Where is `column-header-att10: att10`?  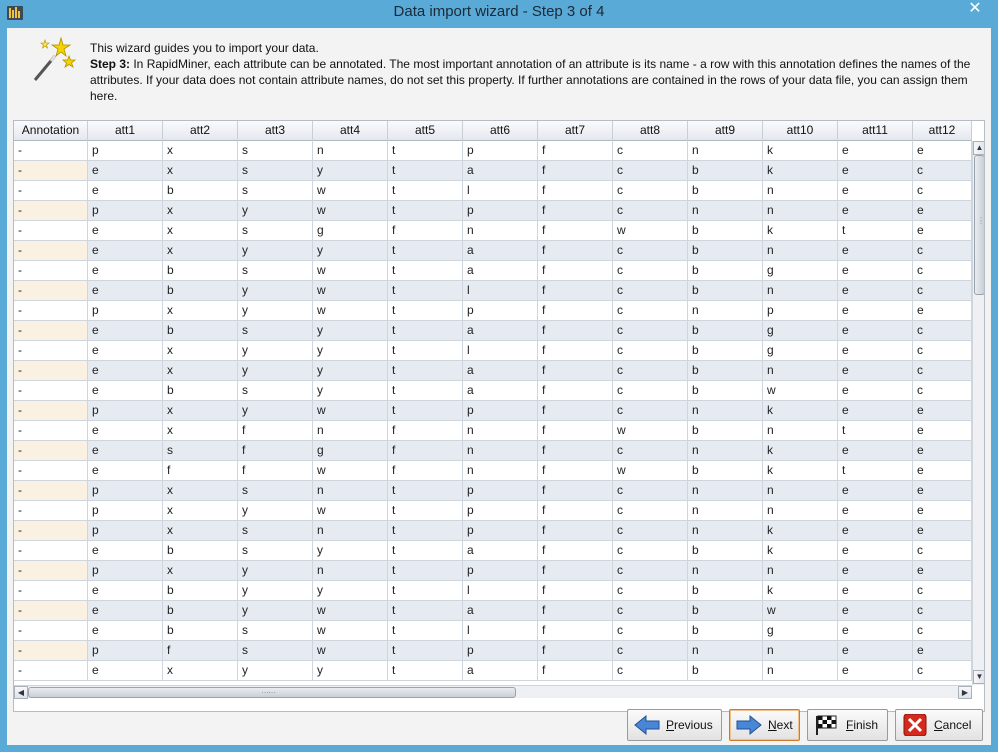
column-header-att10: att10 is located at coordinates (800, 131).